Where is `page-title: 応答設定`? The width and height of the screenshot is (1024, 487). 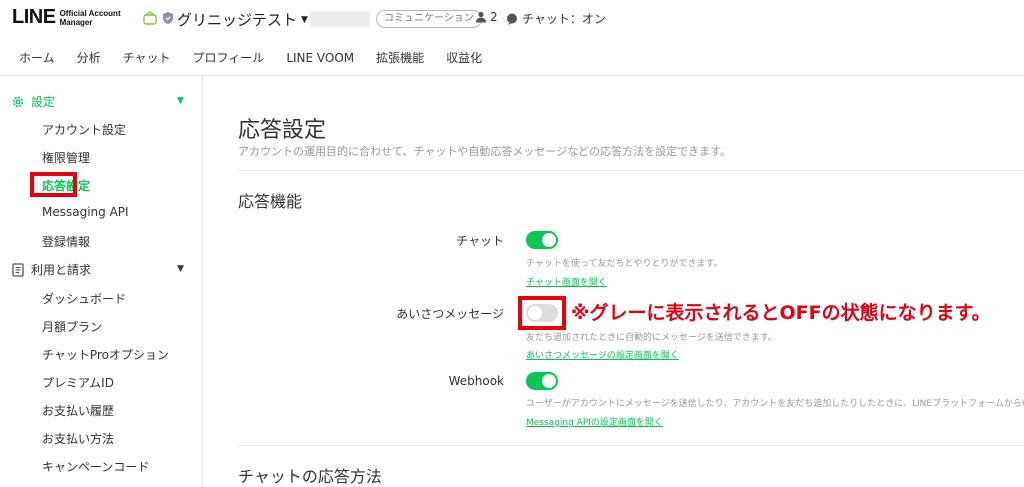
page-title: 応答設定 is located at coordinates (282, 130).